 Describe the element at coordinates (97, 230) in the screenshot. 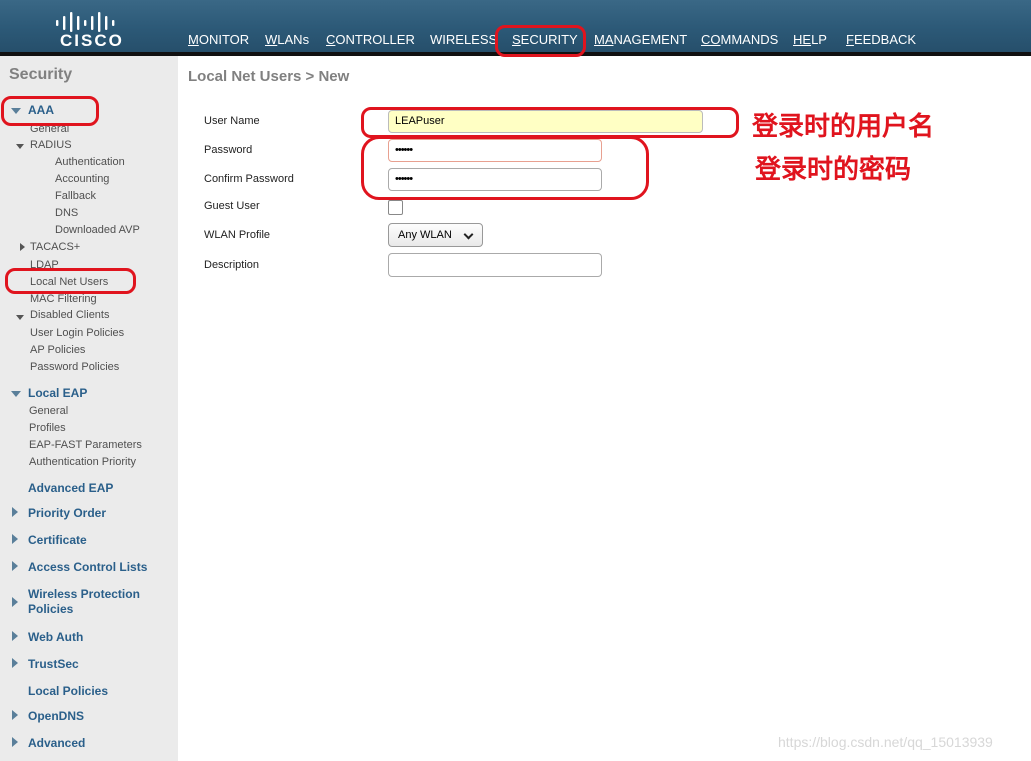

I see `sidebar-item-radius-downloaded-avp: Downloaded AVP` at that location.